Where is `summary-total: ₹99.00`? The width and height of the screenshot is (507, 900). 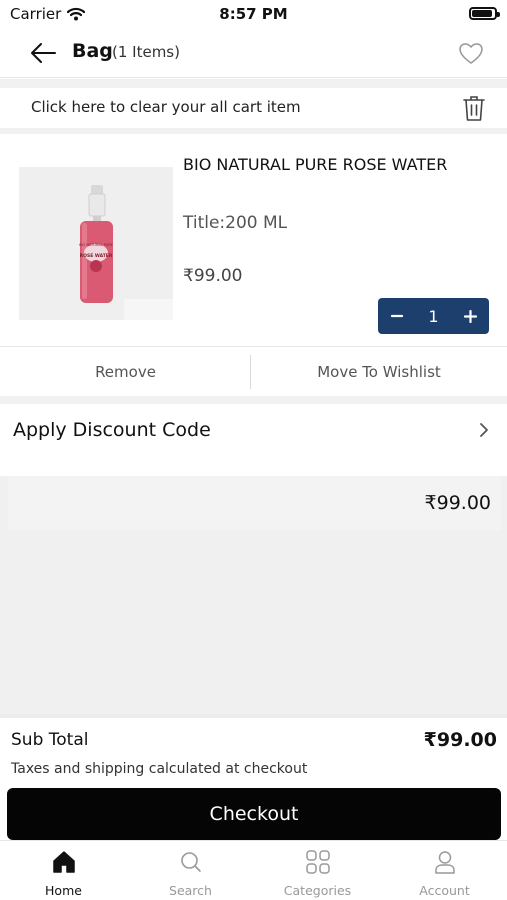
summary-total: ₹99.00 is located at coordinates (457, 503).